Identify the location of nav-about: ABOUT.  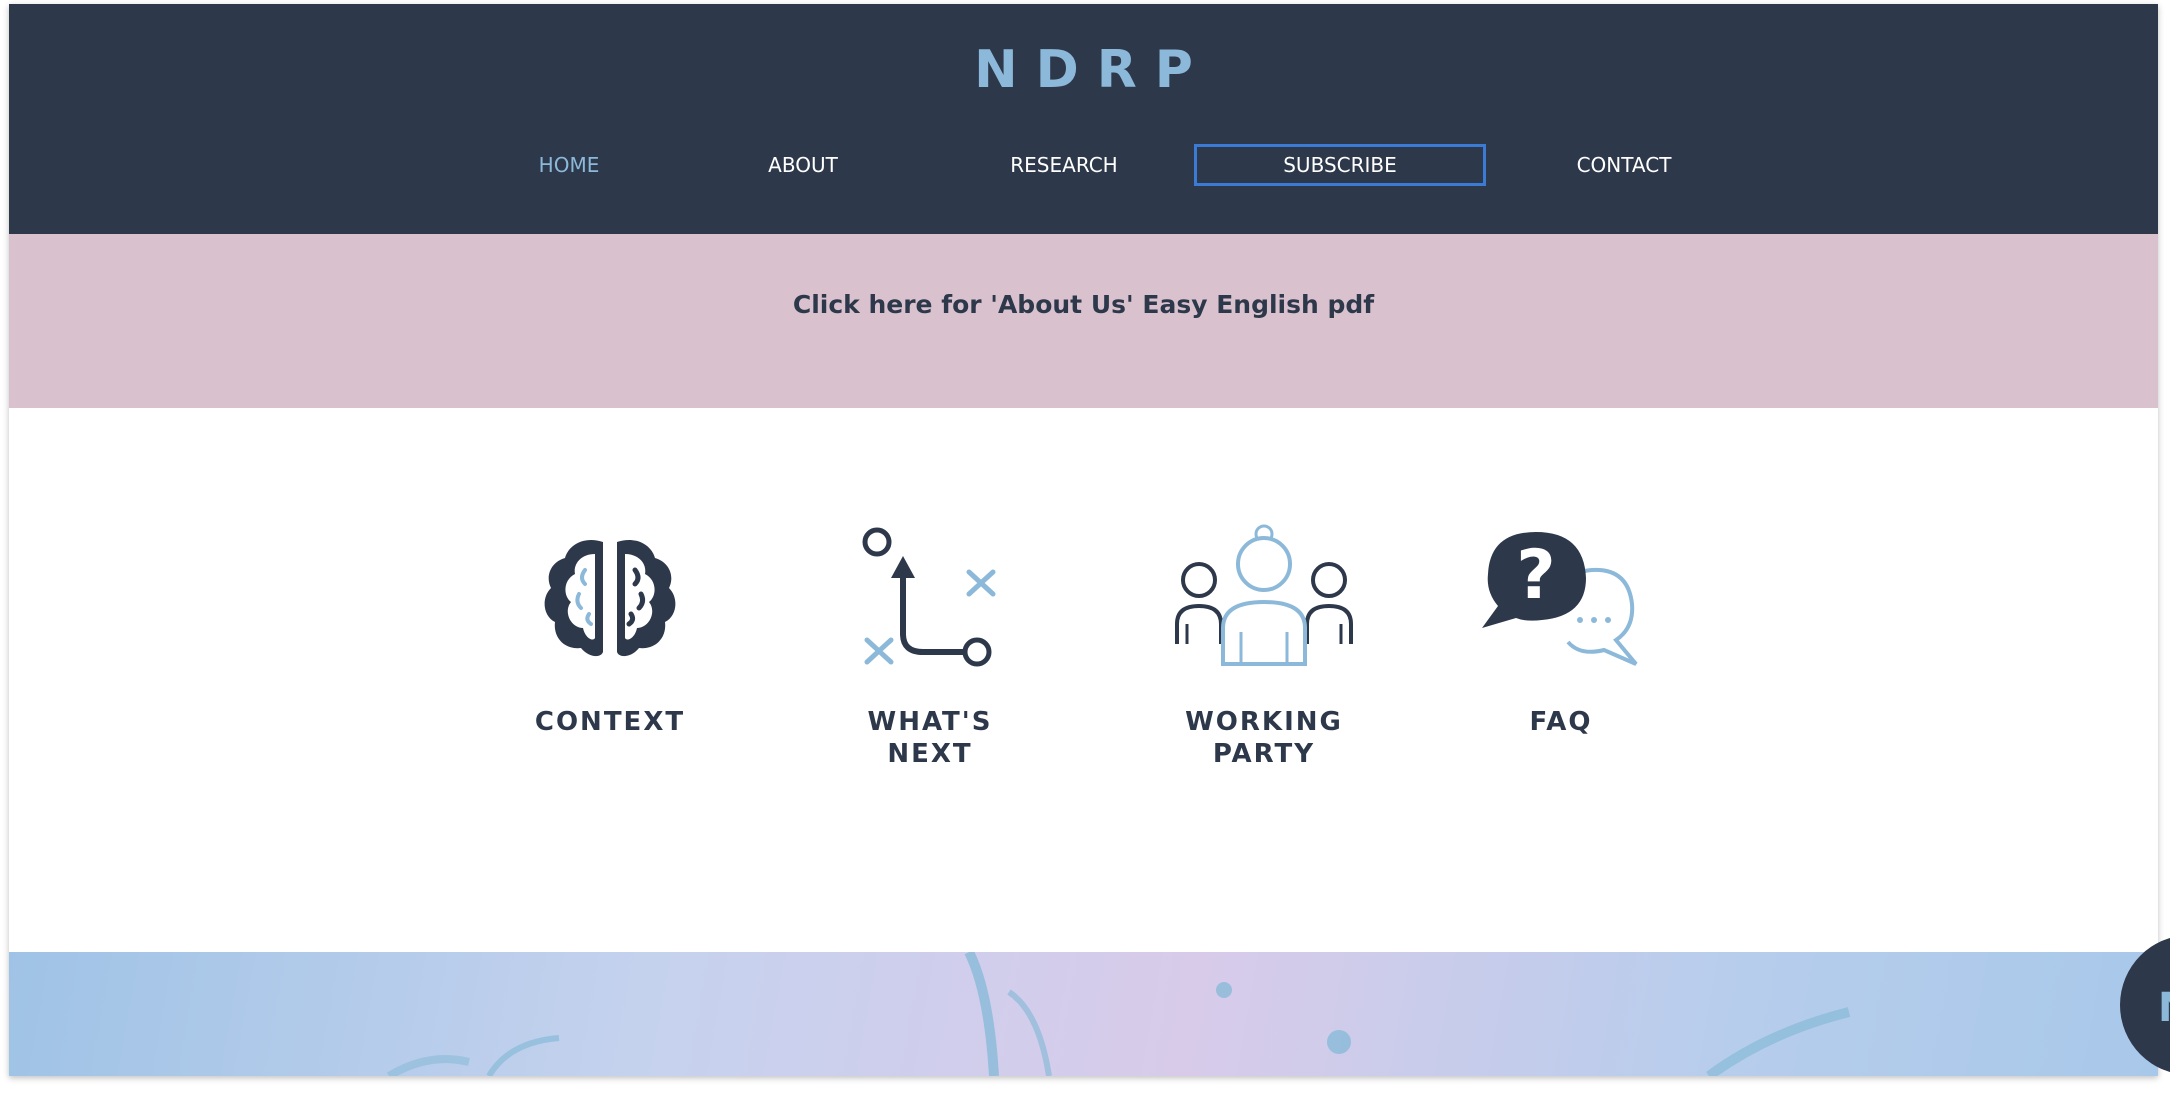
(803, 165).